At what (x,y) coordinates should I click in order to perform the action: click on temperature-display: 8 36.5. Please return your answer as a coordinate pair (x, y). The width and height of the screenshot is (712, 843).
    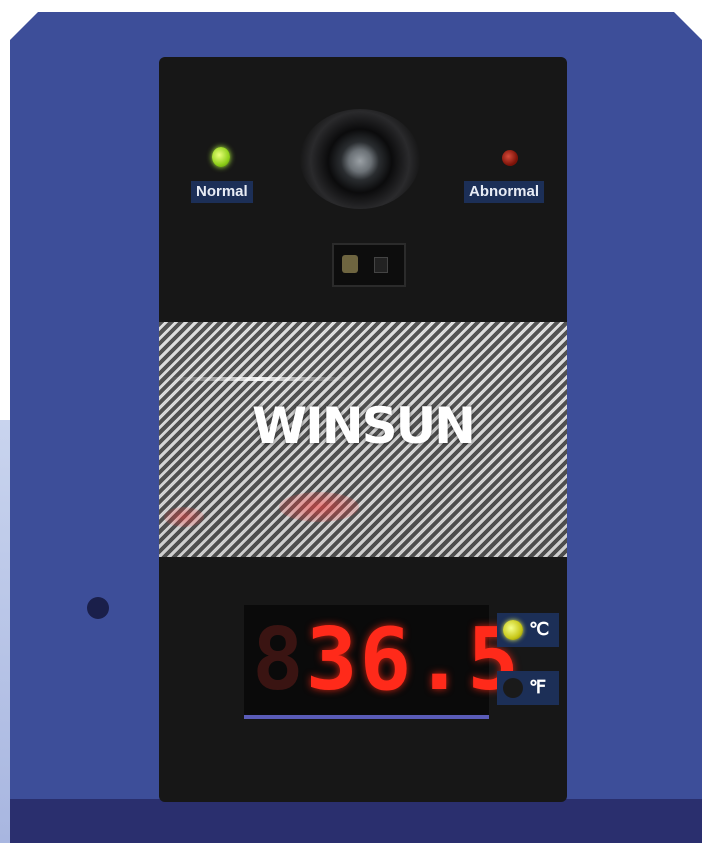
    Looking at the image, I should click on (381, 662).